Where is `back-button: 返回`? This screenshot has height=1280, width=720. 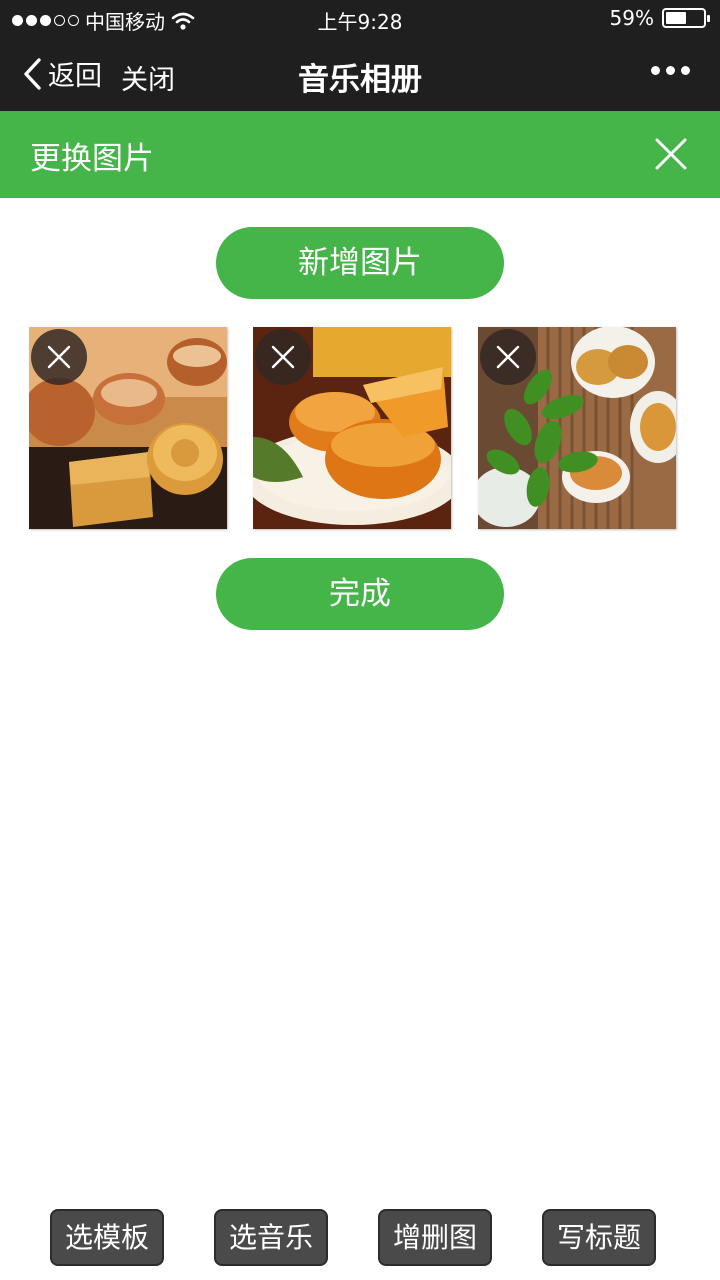 back-button: 返回 is located at coordinates (62, 73).